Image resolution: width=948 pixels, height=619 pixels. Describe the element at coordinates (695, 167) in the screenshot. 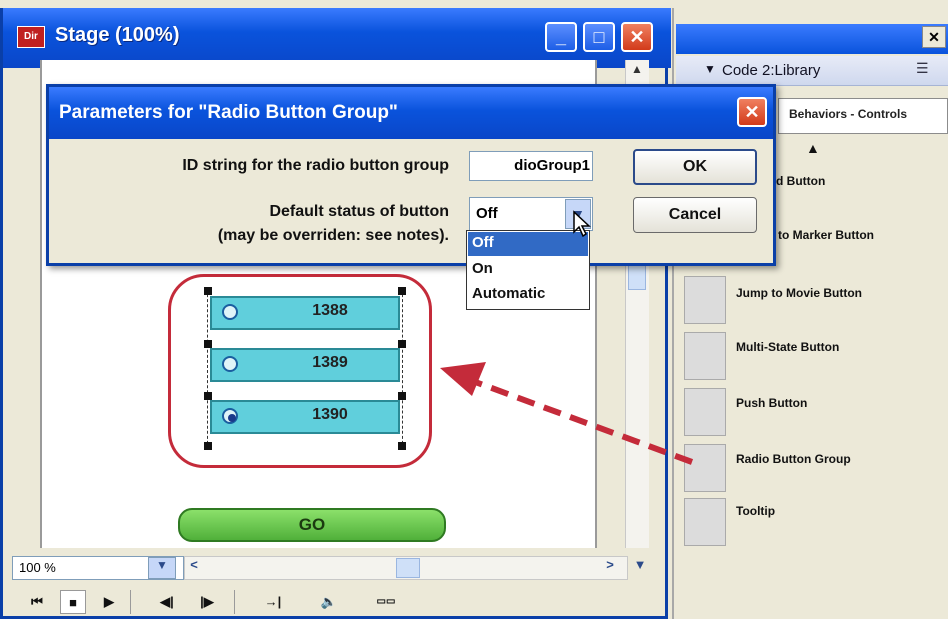

I see `ok-button: OK` at that location.